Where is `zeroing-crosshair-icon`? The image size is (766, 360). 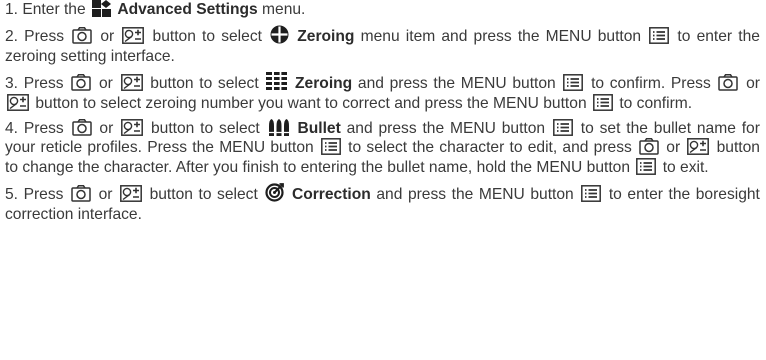
zeroing-crosshair-icon is located at coordinates (279, 34).